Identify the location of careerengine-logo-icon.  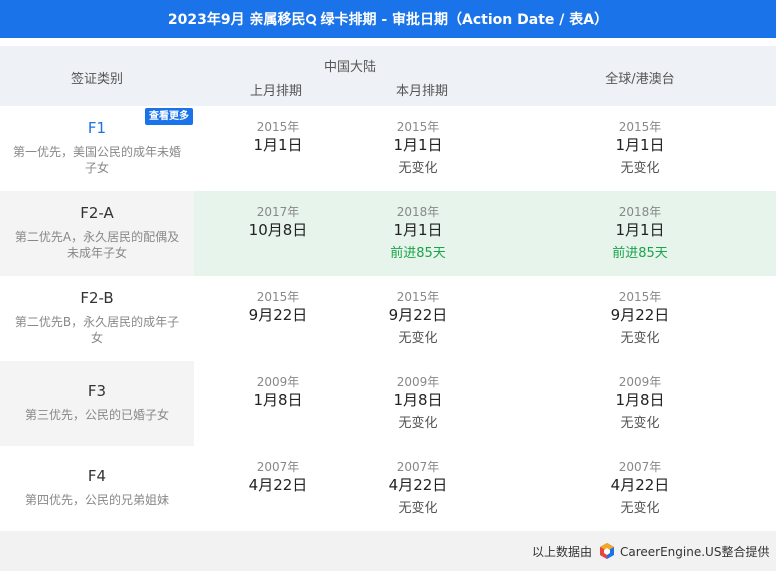
(607, 551).